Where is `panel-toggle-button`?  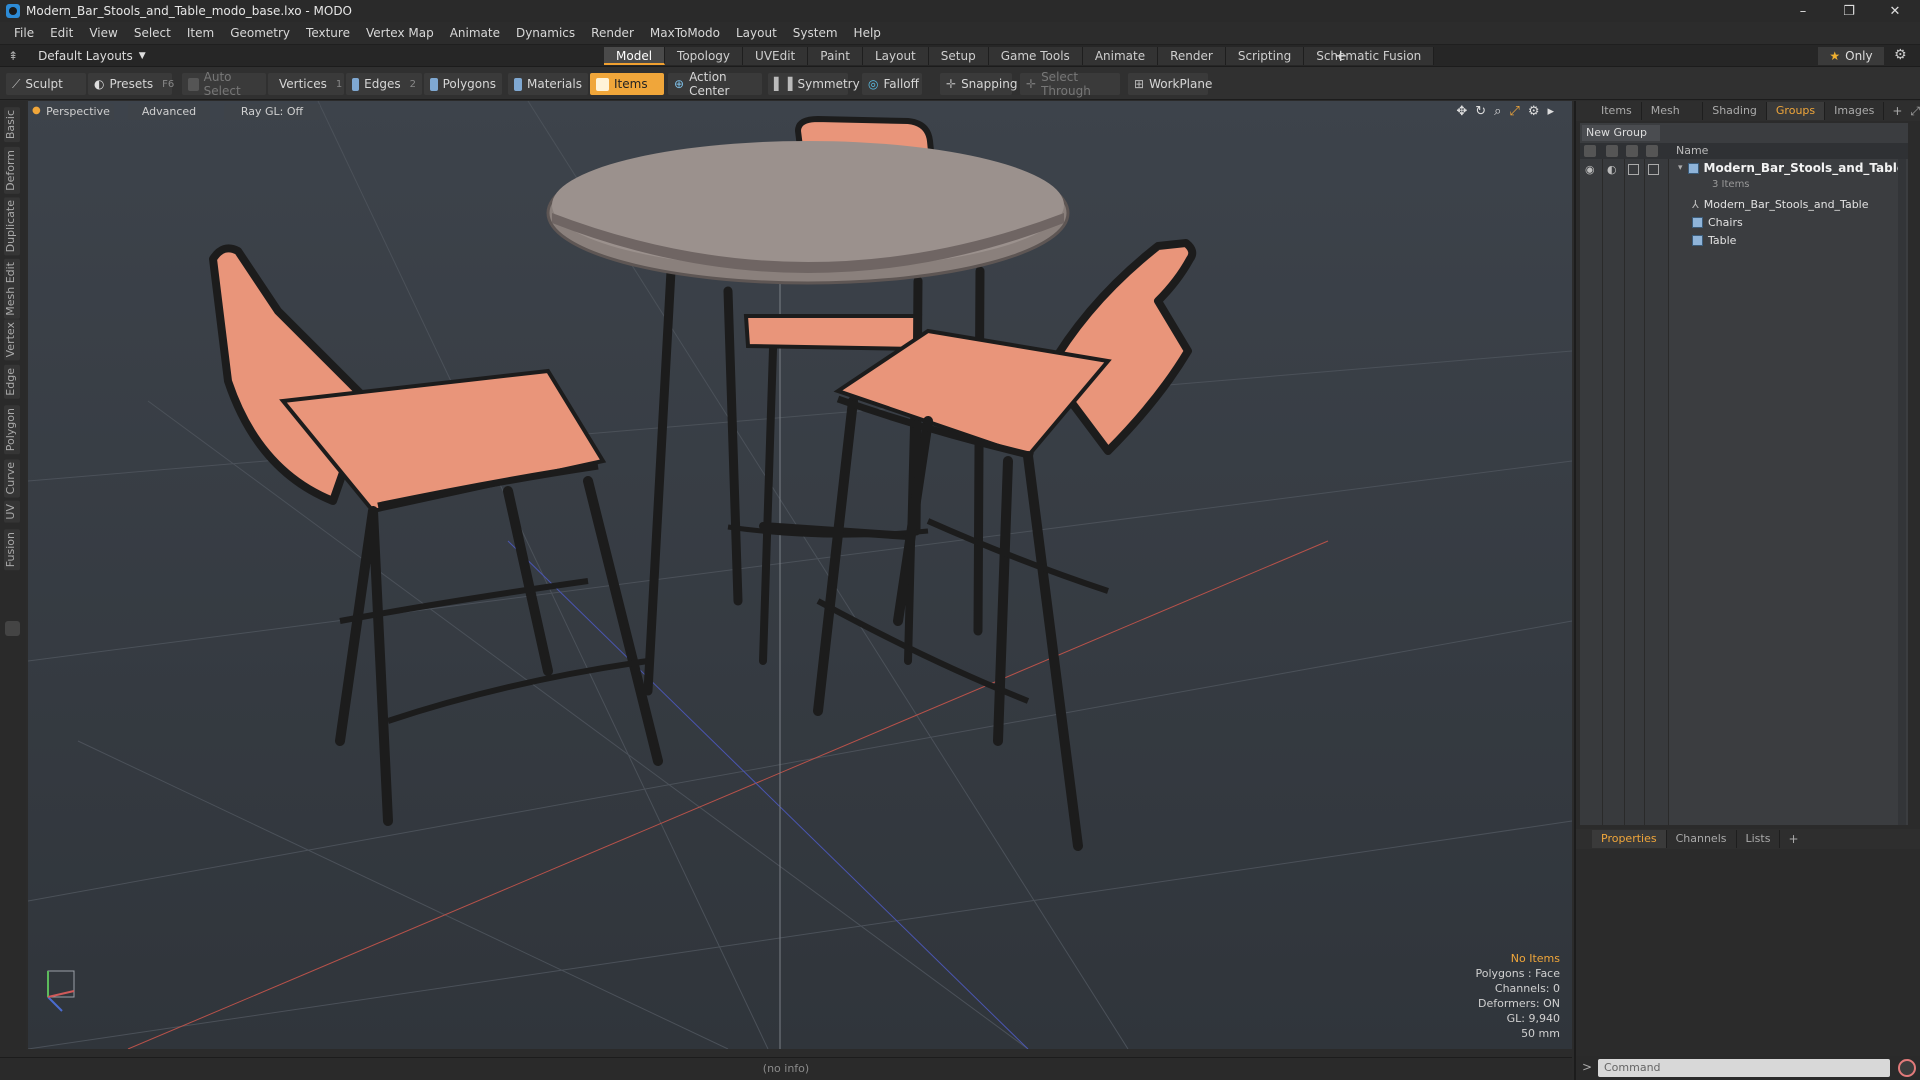
panel-toggle-button is located at coordinates (12, 628).